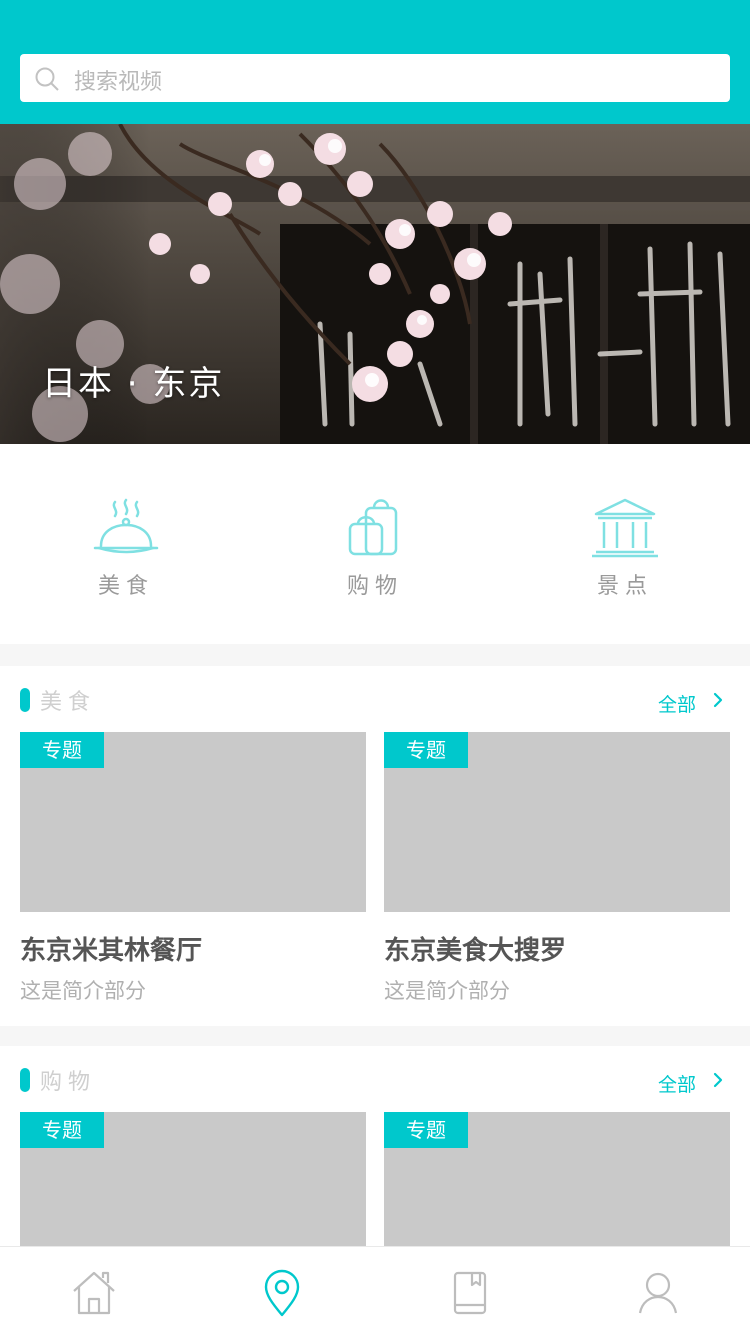 The width and height of the screenshot is (750, 1335). Describe the element at coordinates (125, 586) in the screenshot. I see `category-label: 美食` at that location.